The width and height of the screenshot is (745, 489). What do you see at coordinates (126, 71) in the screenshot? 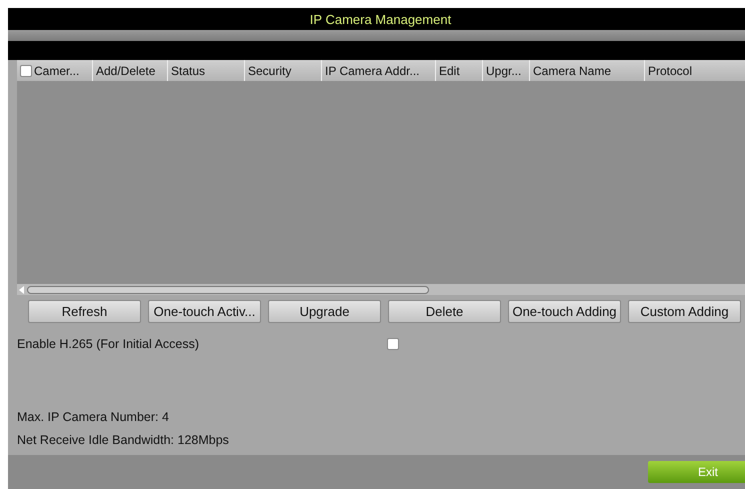
I see `column-header: Add/Delete` at bounding box center [126, 71].